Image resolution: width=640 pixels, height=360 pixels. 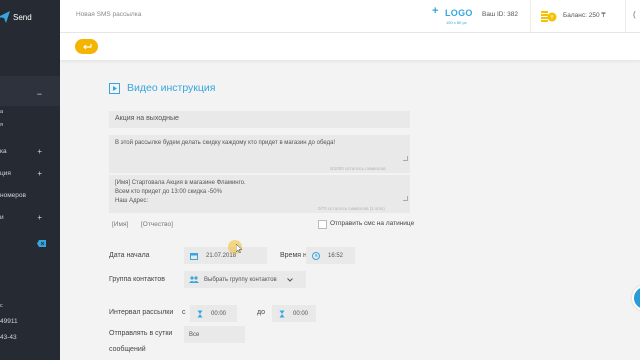 What do you see at coordinates (30, 195) in the screenshot?
I see `sidebar-item-6: номеров` at bounding box center [30, 195].